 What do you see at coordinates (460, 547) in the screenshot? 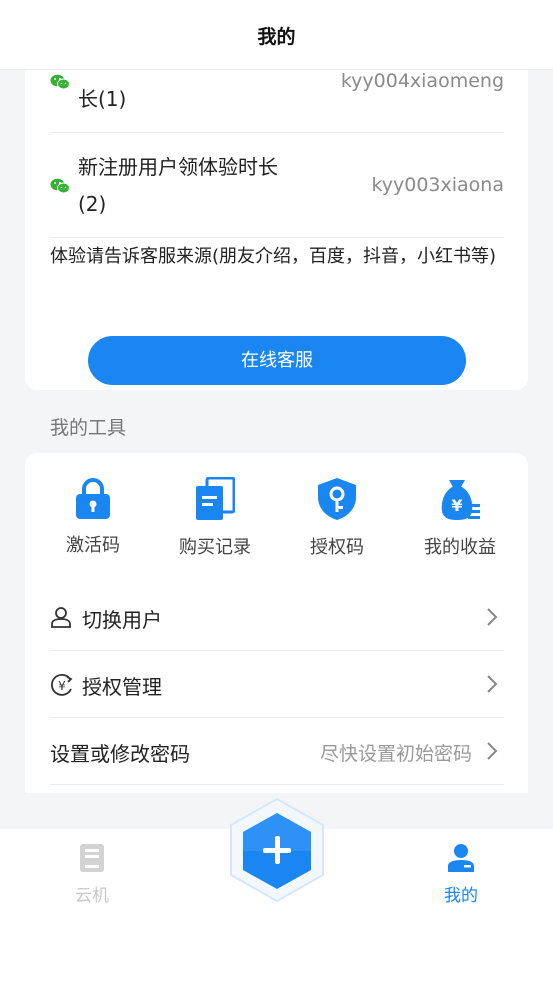
I see `tool-label: 我的收益` at bounding box center [460, 547].